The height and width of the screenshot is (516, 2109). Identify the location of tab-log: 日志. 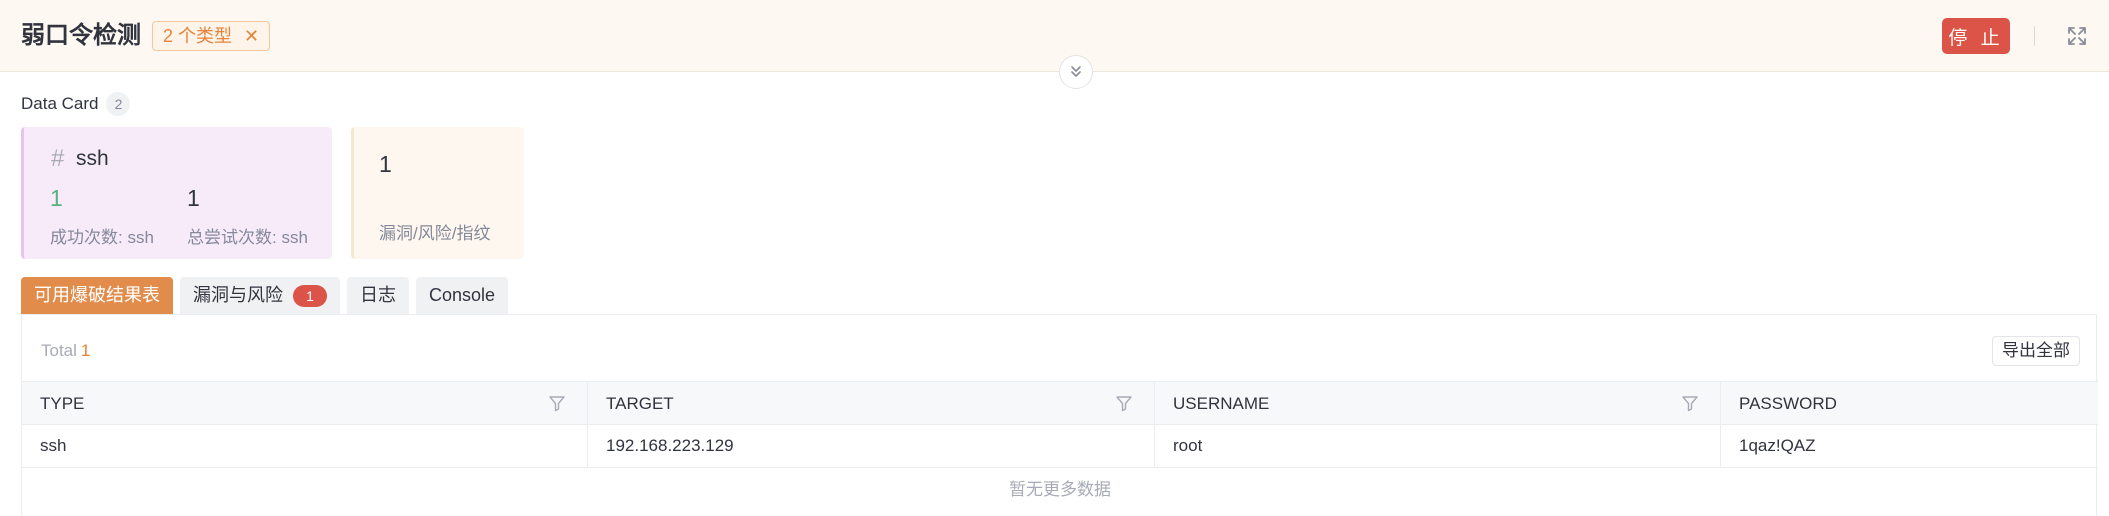
(378, 295).